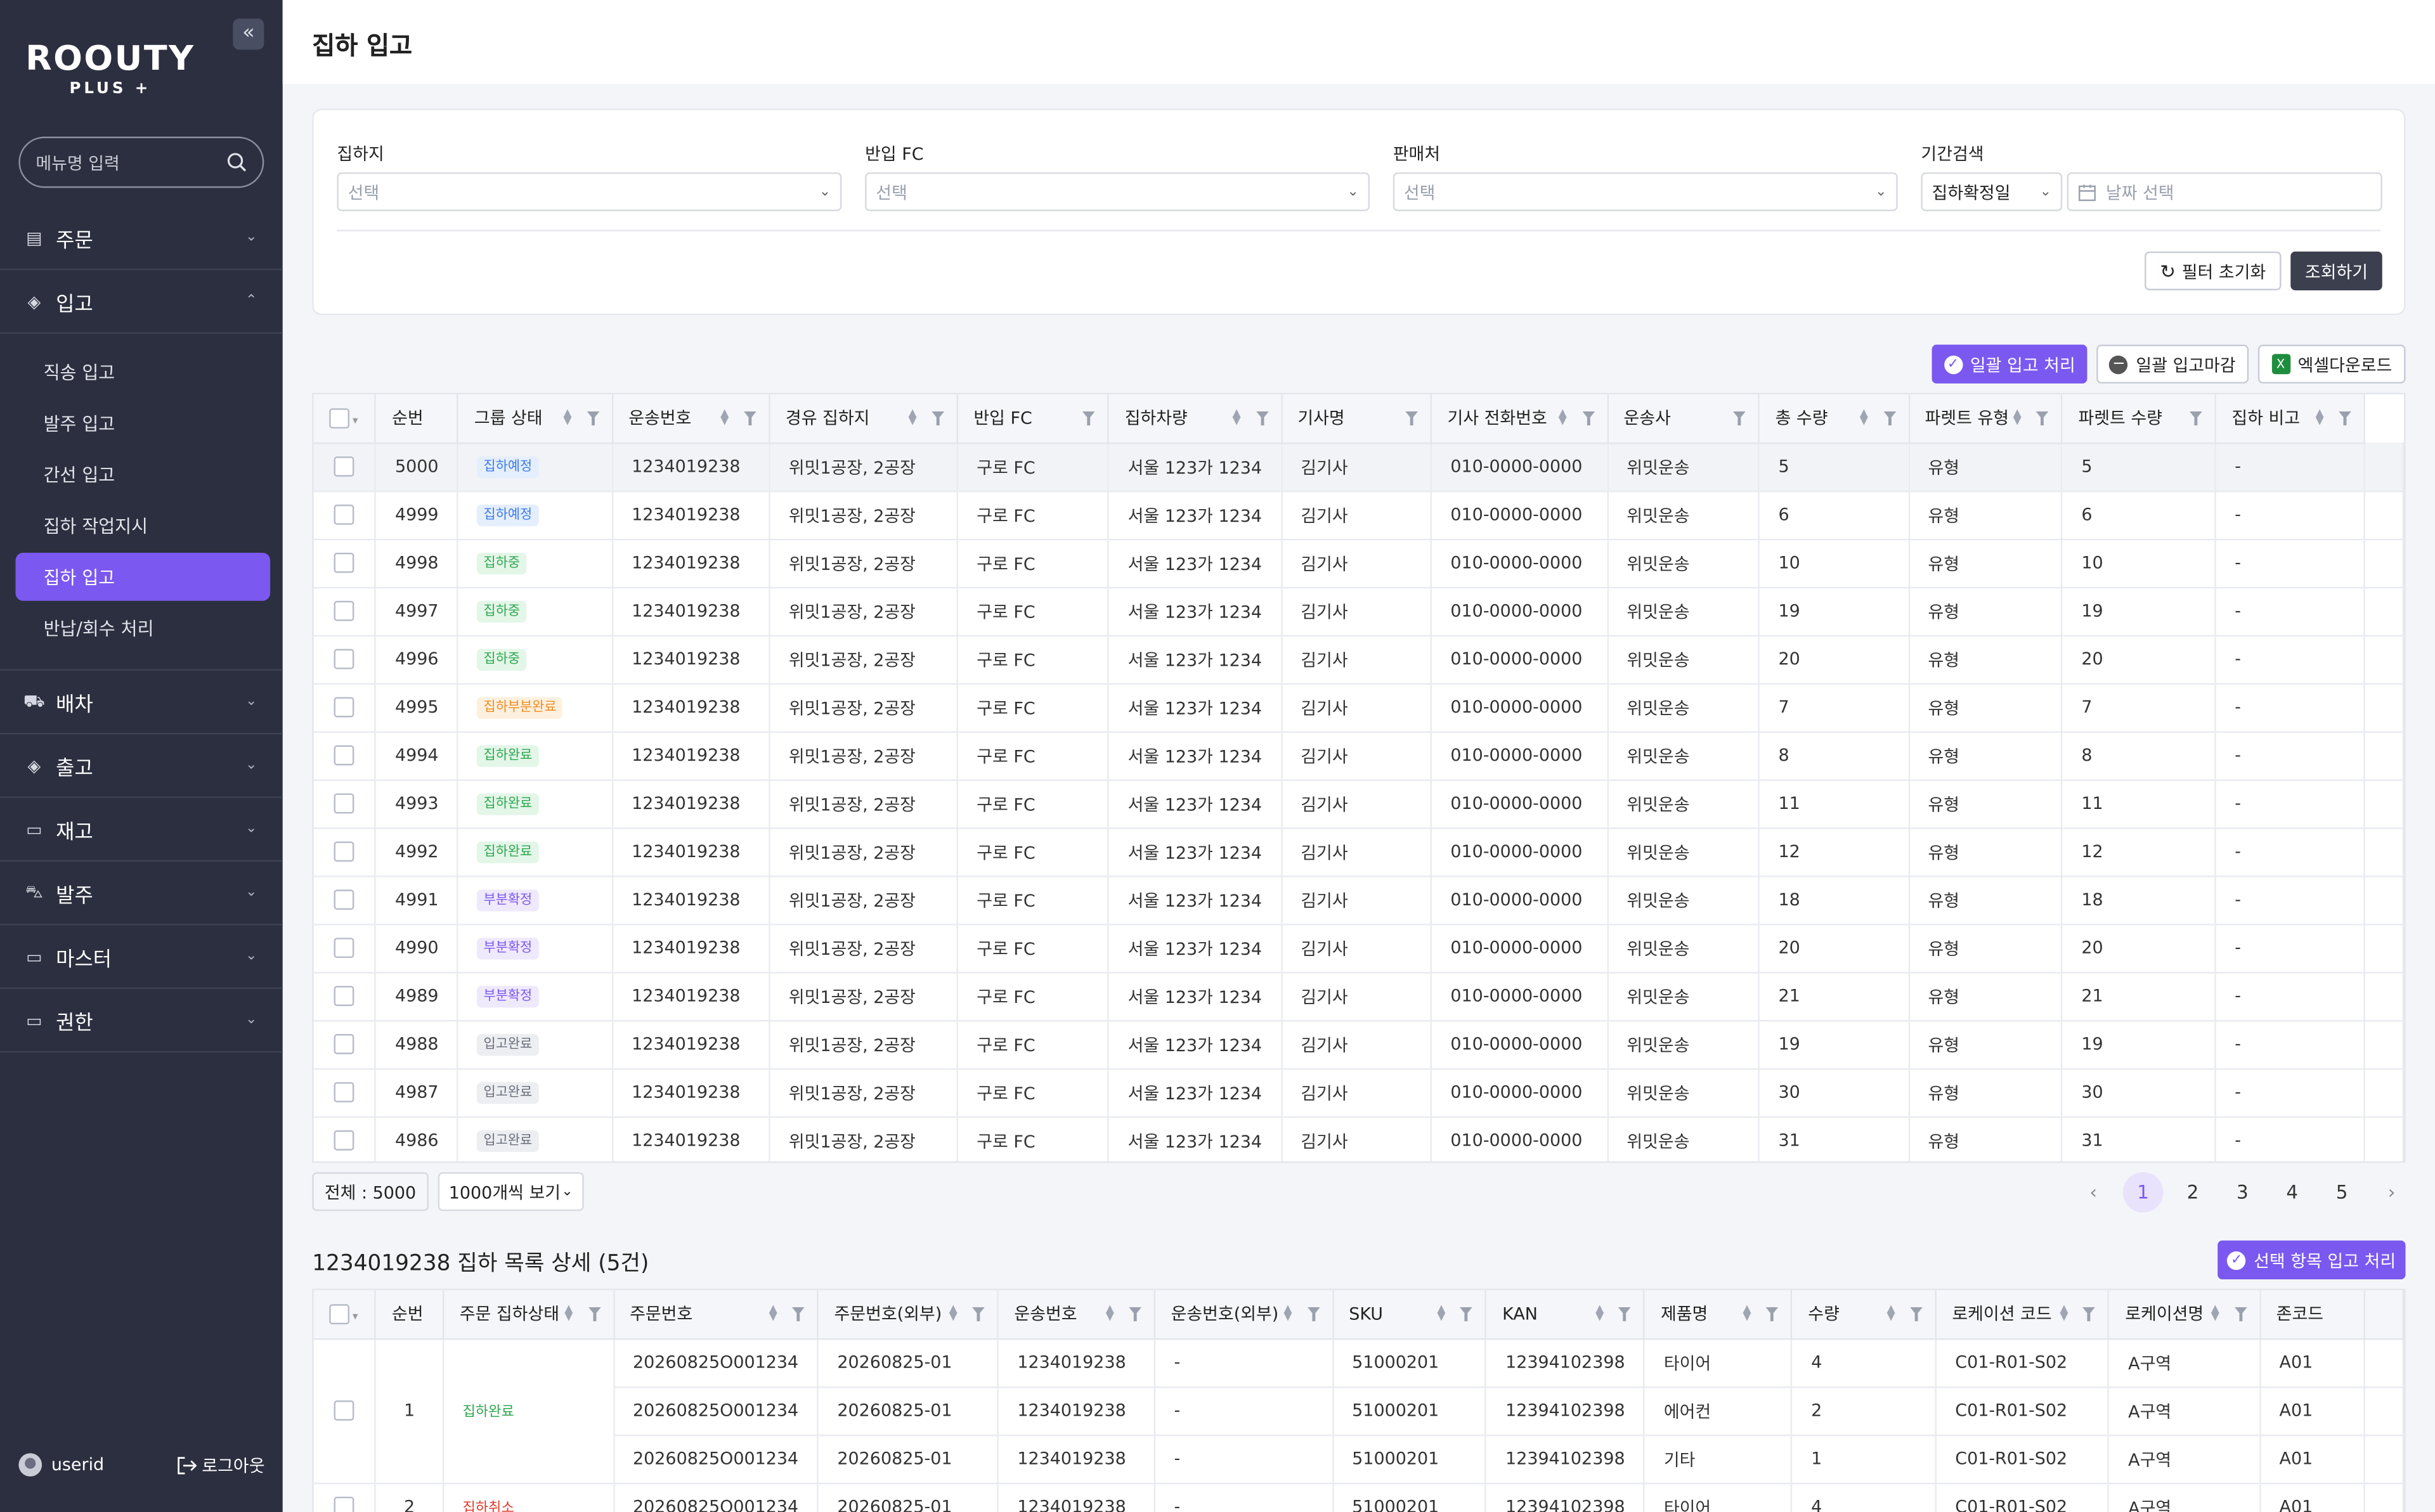 This screenshot has height=1512, width=2435. What do you see at coordinates (1566, 1315) in the screenshot?
I see `col-header: KAN ▲ ▼` at bounding box center [1566, 1315].